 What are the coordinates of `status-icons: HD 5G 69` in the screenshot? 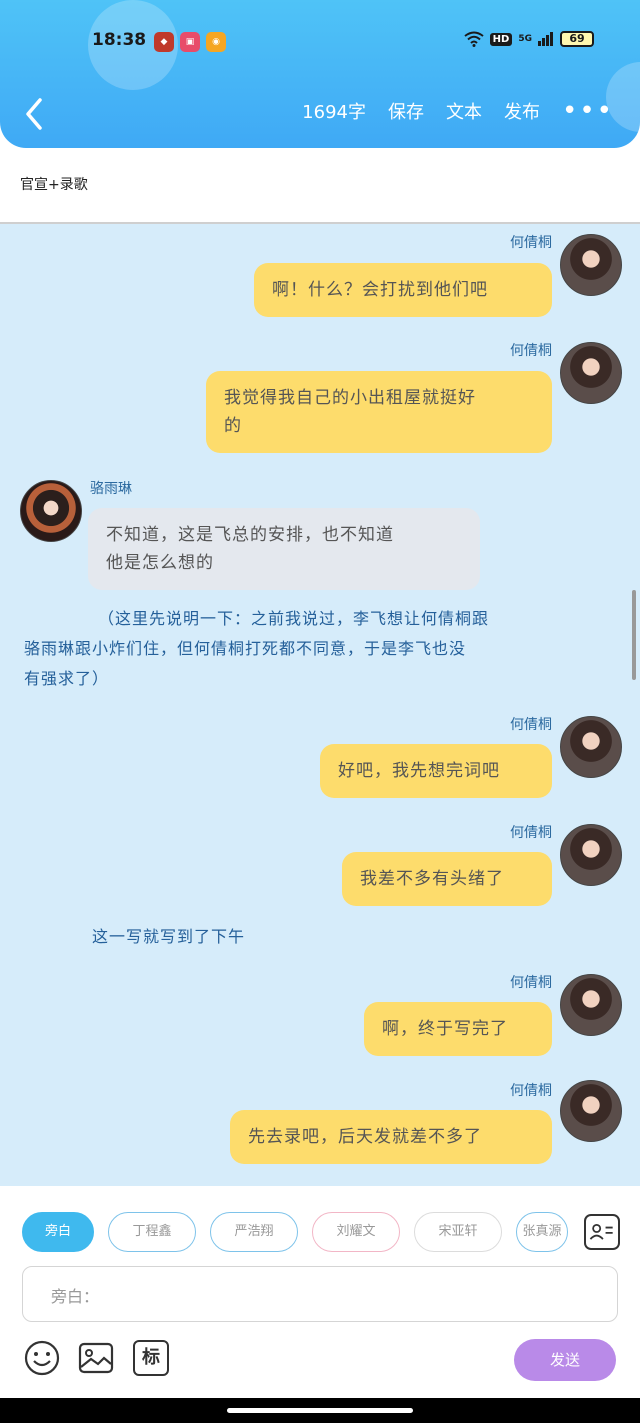 It's located at (529, 39).